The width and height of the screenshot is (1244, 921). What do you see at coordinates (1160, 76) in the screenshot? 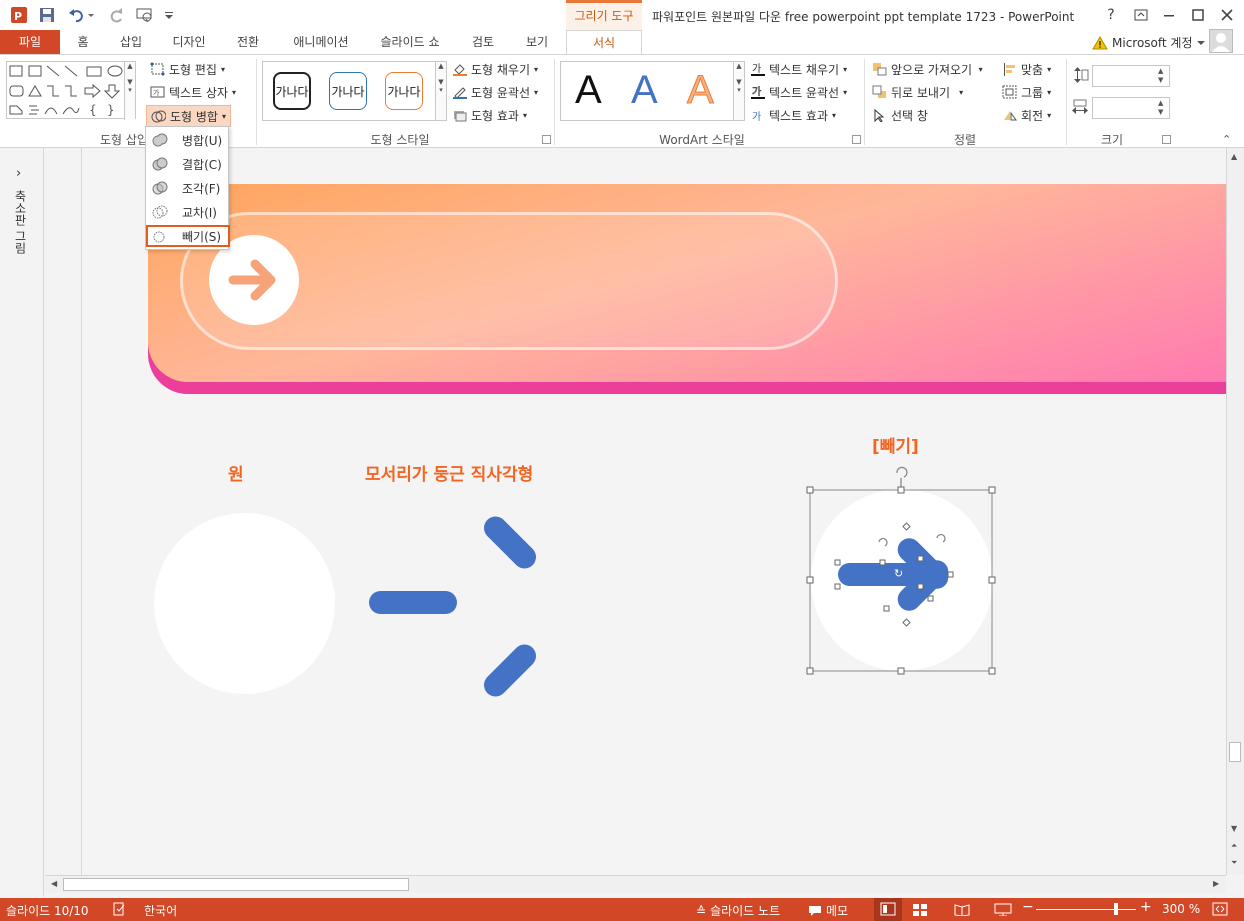
I see `height-spinner-icon: ▲ ▼` at bounding box center [1160, 76].